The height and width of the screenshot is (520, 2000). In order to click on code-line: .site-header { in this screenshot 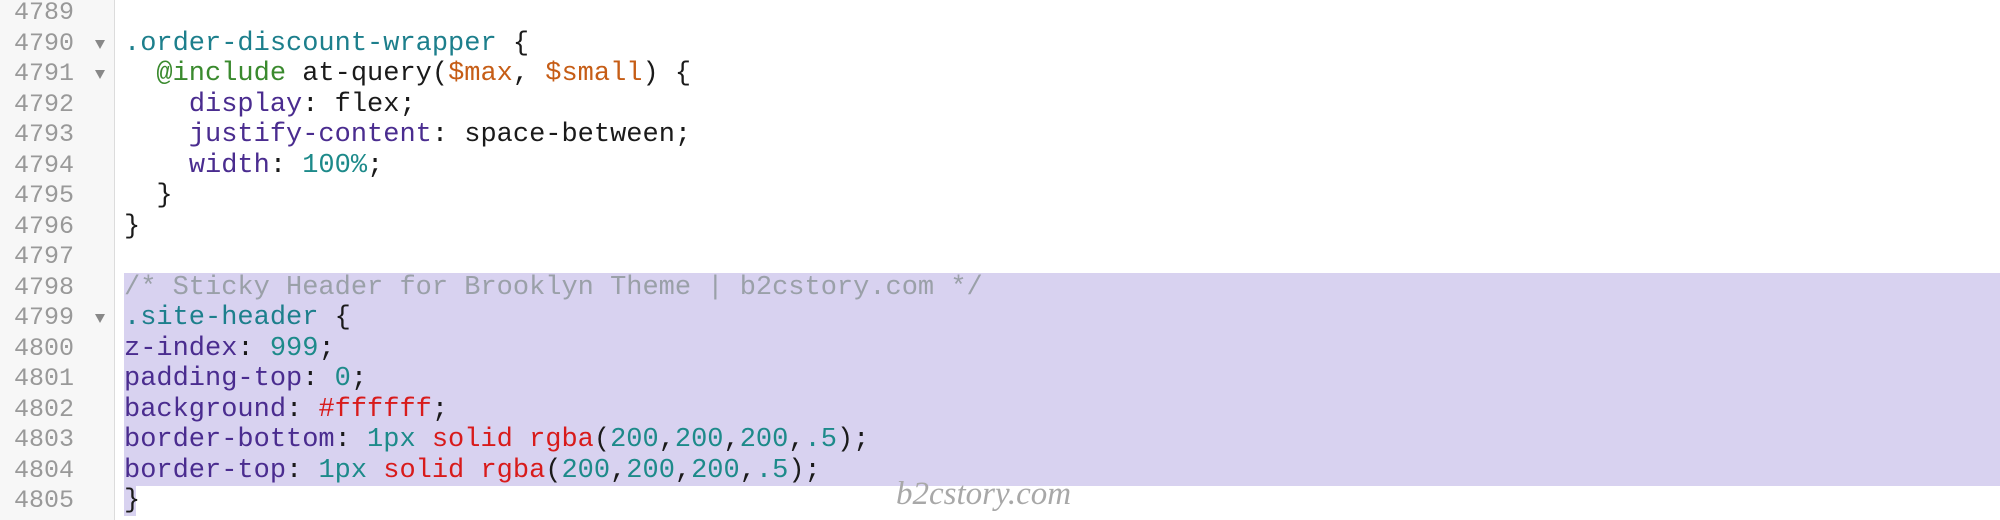, I will do `click(237, 318)`.